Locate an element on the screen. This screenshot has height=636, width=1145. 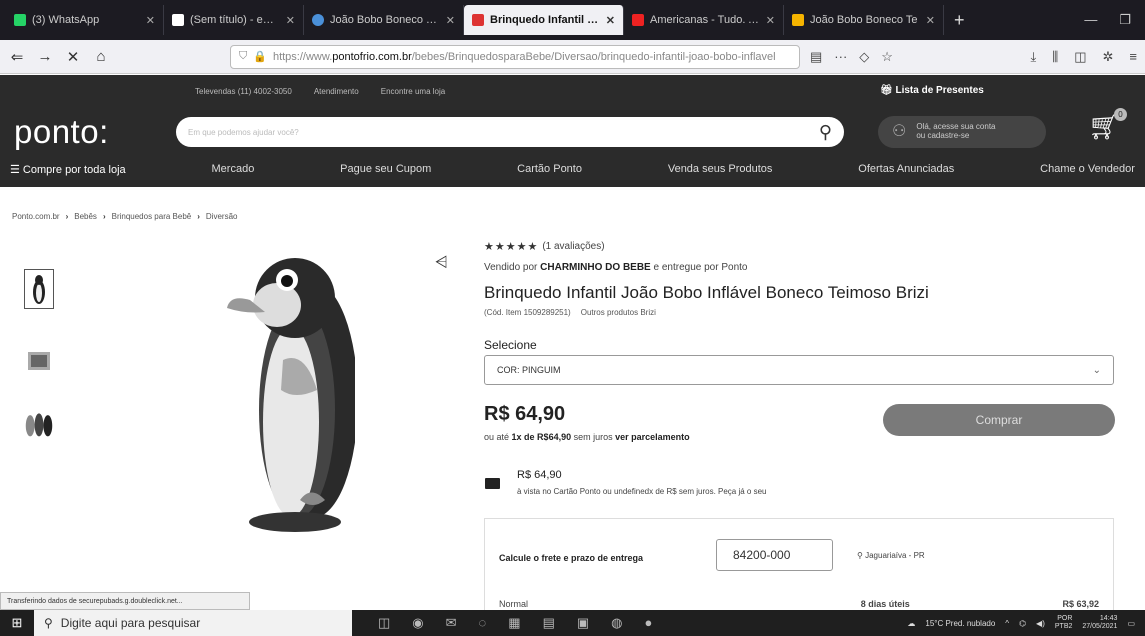
menu-item-sell: Venda seus Produtos is located at coordinates (720, 169).